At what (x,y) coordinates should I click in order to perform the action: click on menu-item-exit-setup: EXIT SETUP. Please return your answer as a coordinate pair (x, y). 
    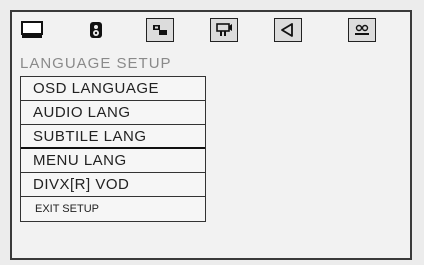
    Looking at the image, I should click on (113, 209).